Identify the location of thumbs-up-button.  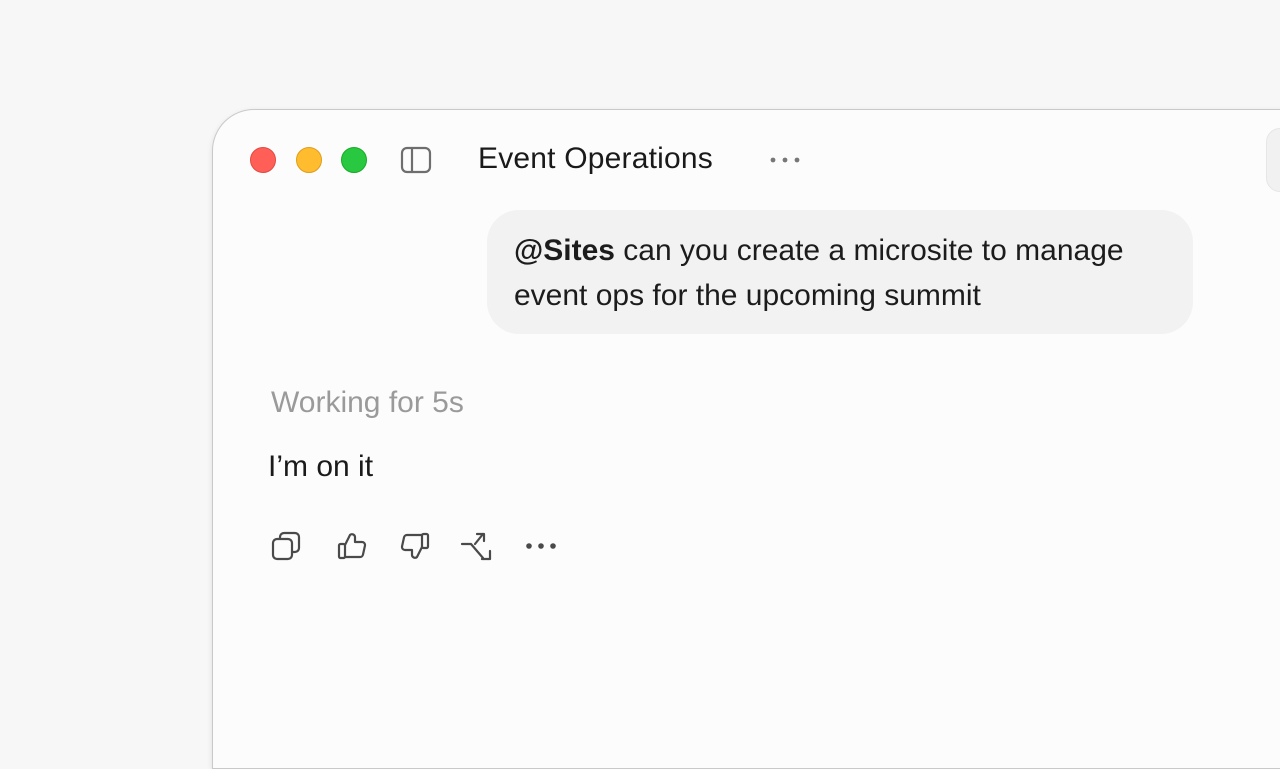
(352, 546).